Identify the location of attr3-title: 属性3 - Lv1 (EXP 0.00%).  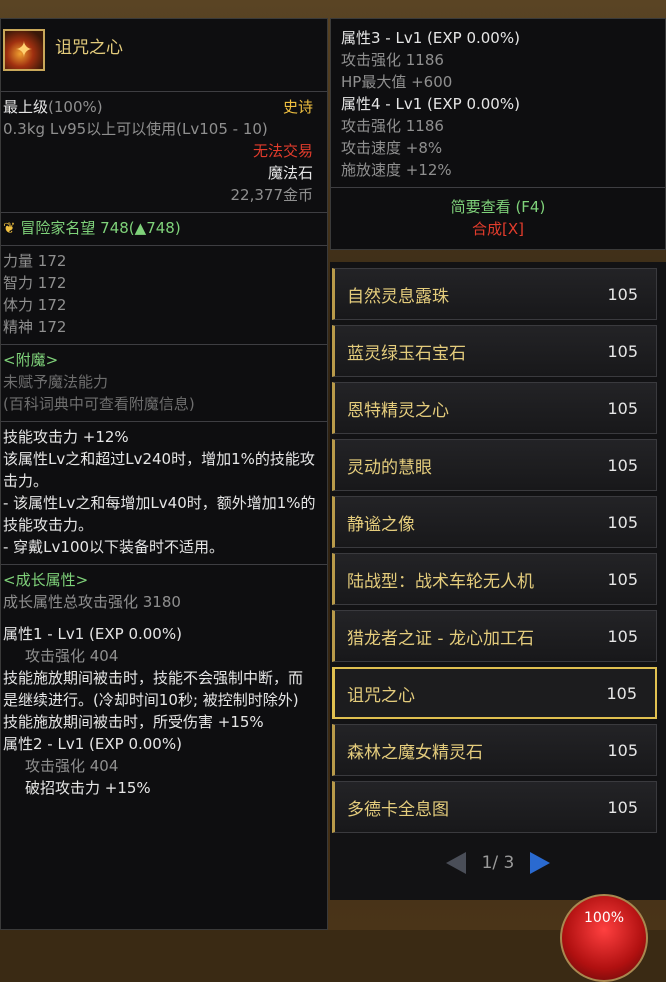
(430, 38).